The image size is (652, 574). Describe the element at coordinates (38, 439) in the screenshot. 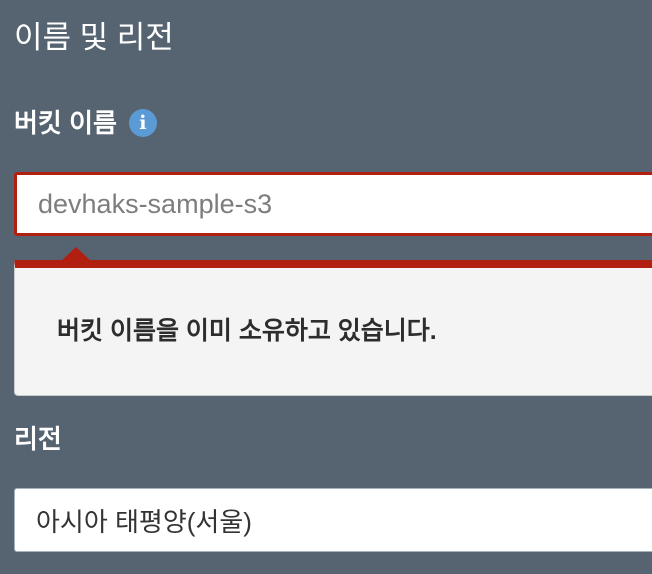

I see `region-label: 리전` at that location.